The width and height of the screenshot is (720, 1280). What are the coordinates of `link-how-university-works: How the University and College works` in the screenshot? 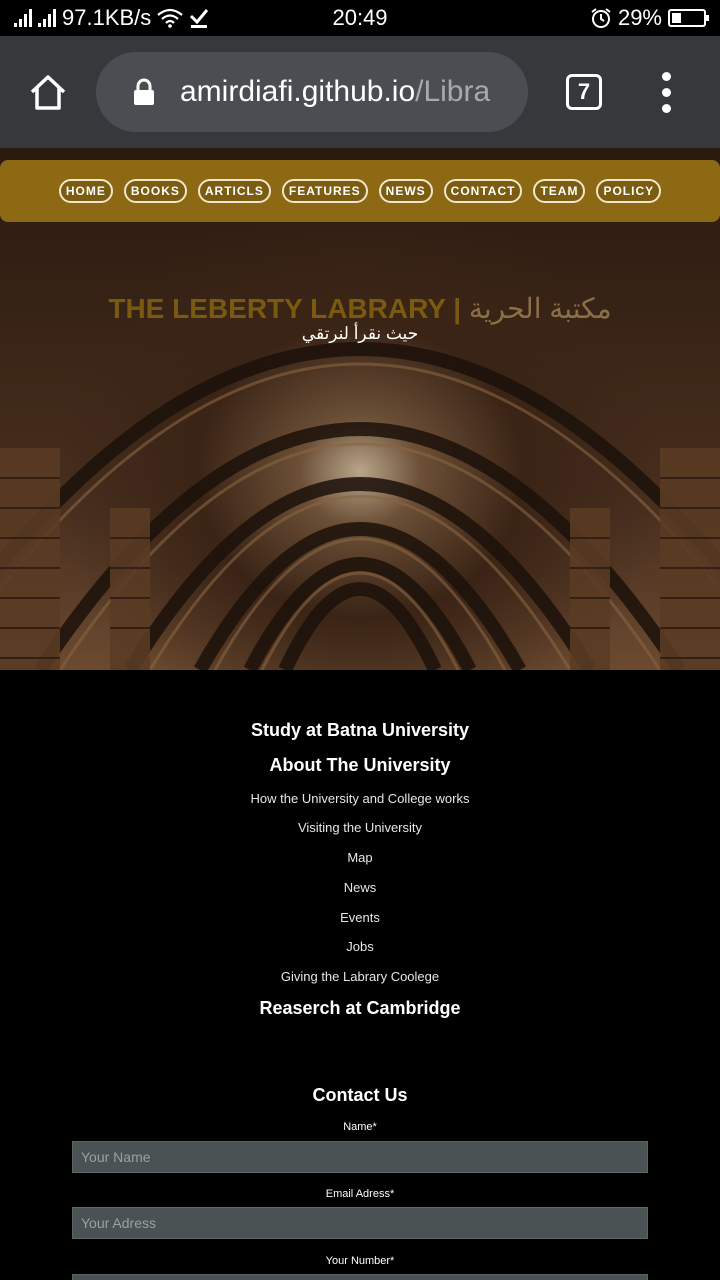 It's located at (360, 798).